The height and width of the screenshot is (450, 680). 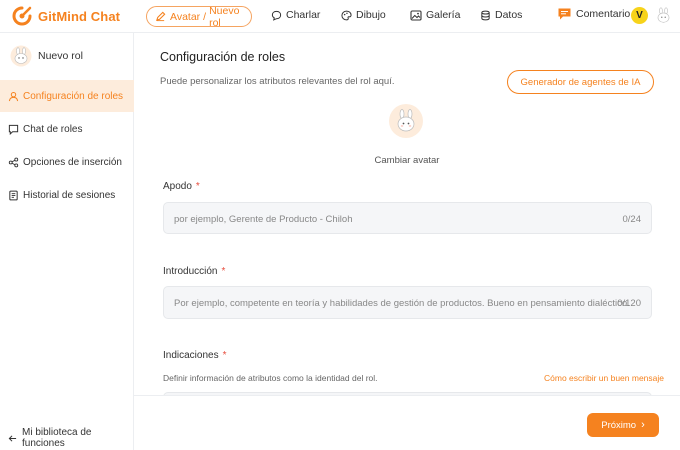 I want to click on brand-name: GitMind Chat, so click(x=79, y=16).